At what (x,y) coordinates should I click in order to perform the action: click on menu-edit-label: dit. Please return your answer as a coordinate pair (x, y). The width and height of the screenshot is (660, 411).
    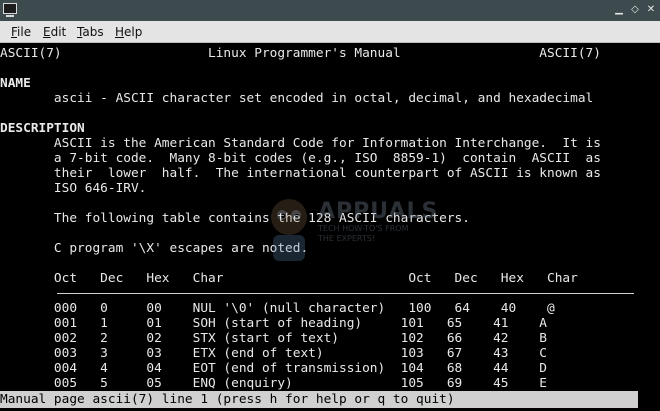
    Looking at the image, I should click on (58, 32).